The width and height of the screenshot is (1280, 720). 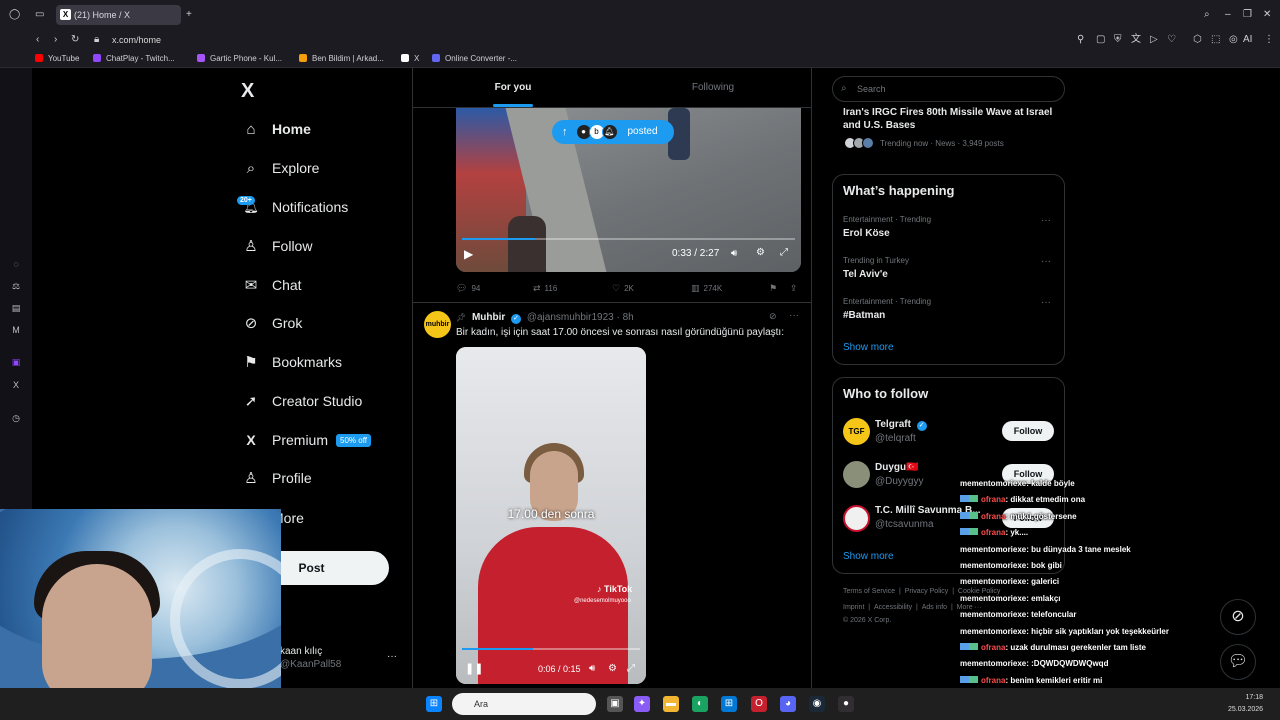 I want to click on tab-following: Following, so click(x=712, y=88).